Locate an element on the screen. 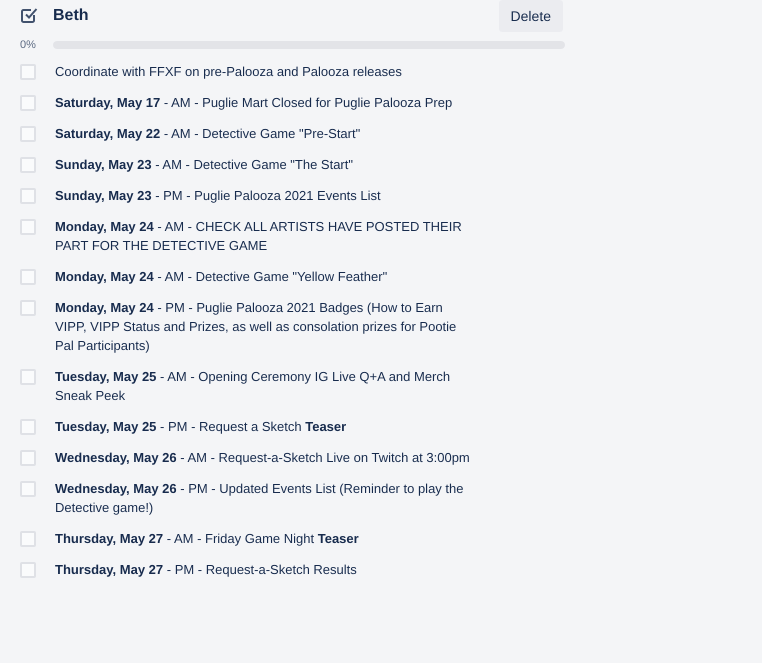 The image size is (762, 663). checklist-item-text: Monday, May 24 - AM - Detective Game "Yellow Feather" is located at coordinates (265, 276).